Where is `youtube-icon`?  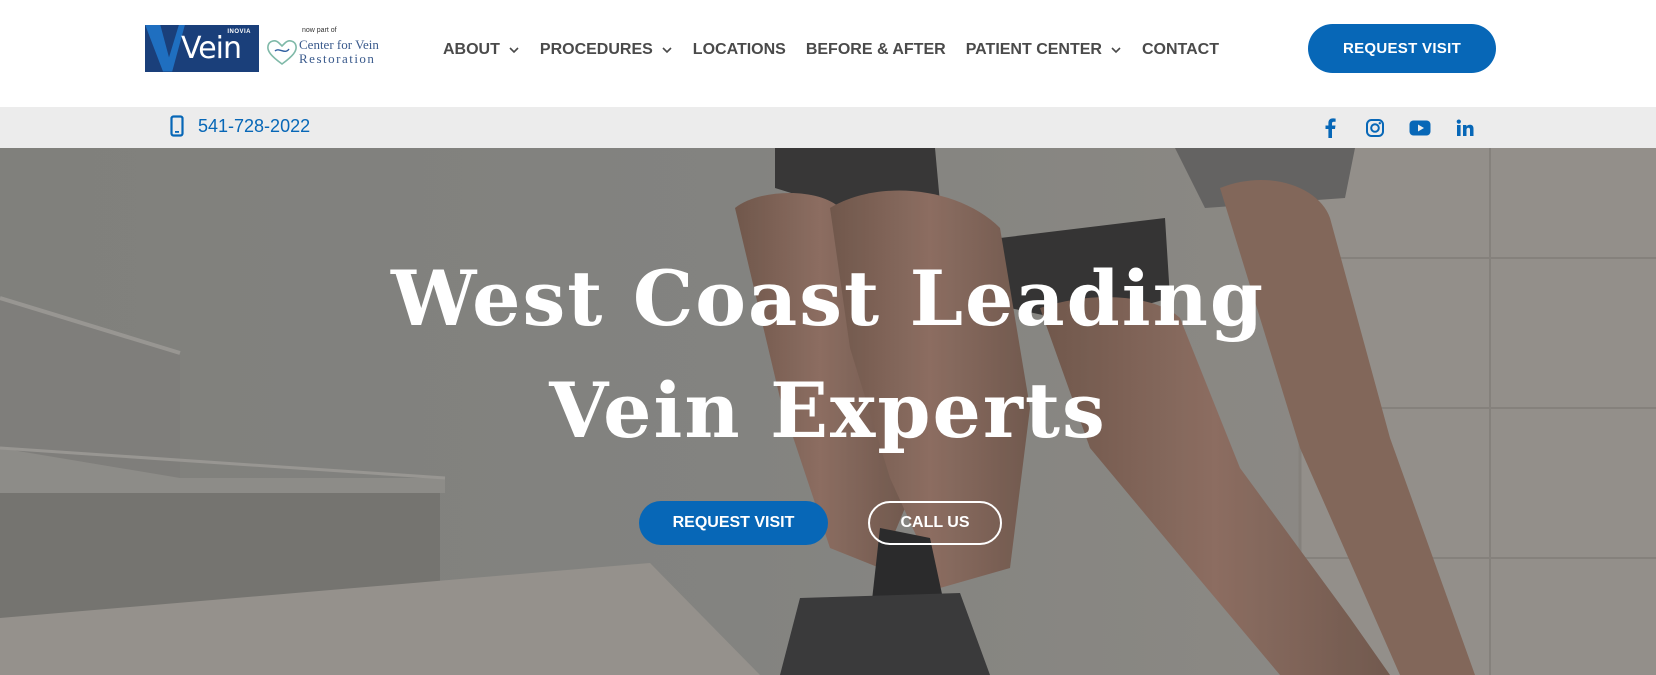 youtube-icon is located at coordinates (1420, 128).